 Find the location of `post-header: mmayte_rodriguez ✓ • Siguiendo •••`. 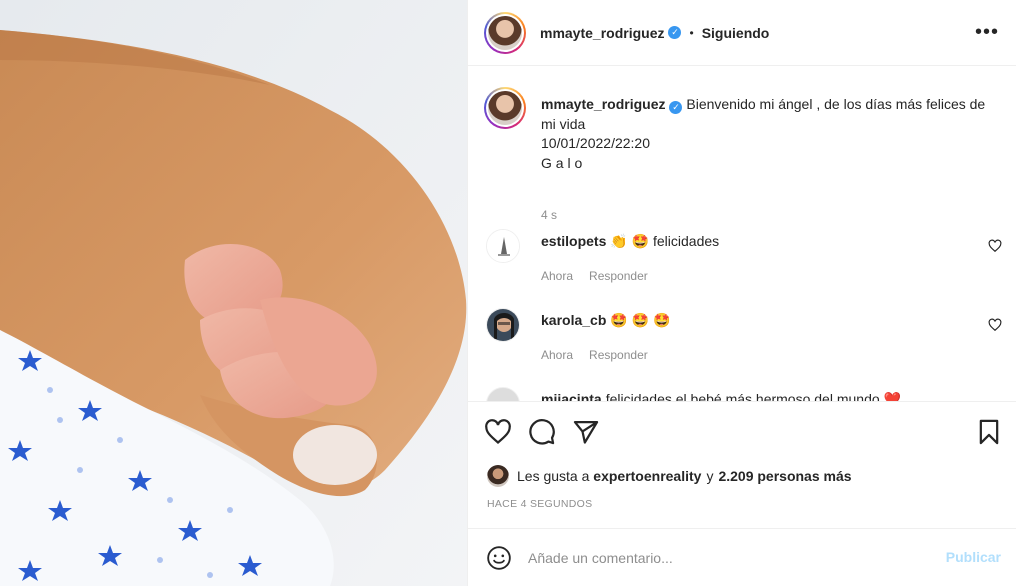

post-header: mmayte_rodriguez ✓ • Siguiendo ••• is located at coordinates (742, 33).